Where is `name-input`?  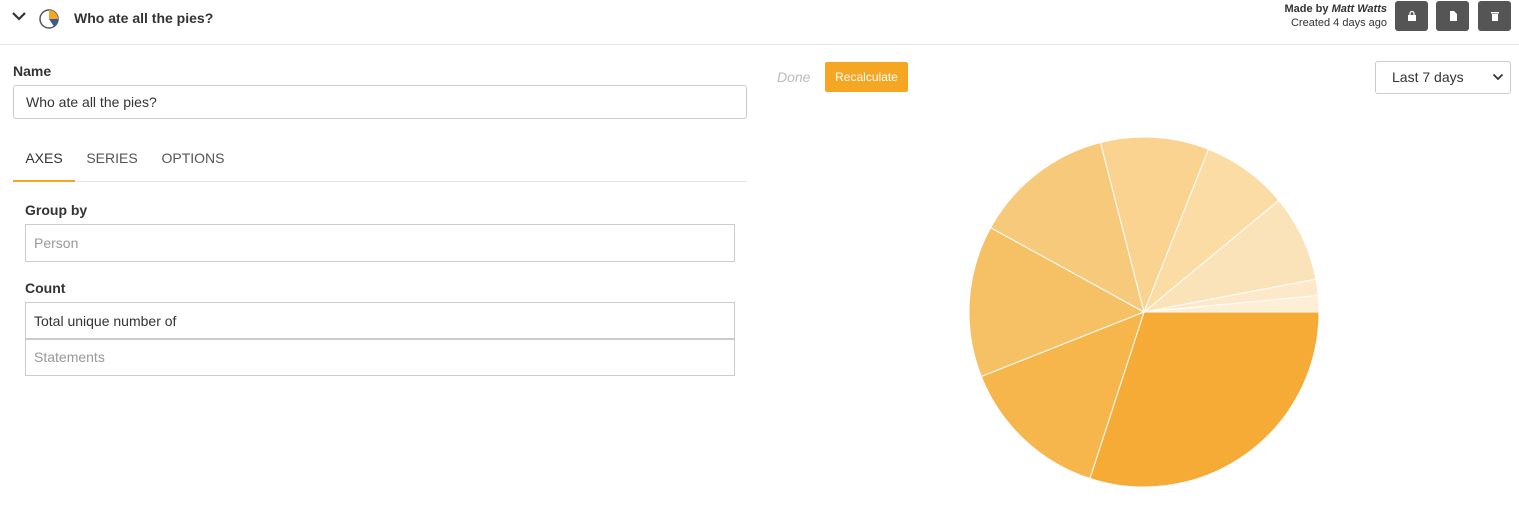 name-input is located at coordinates (380, 102).